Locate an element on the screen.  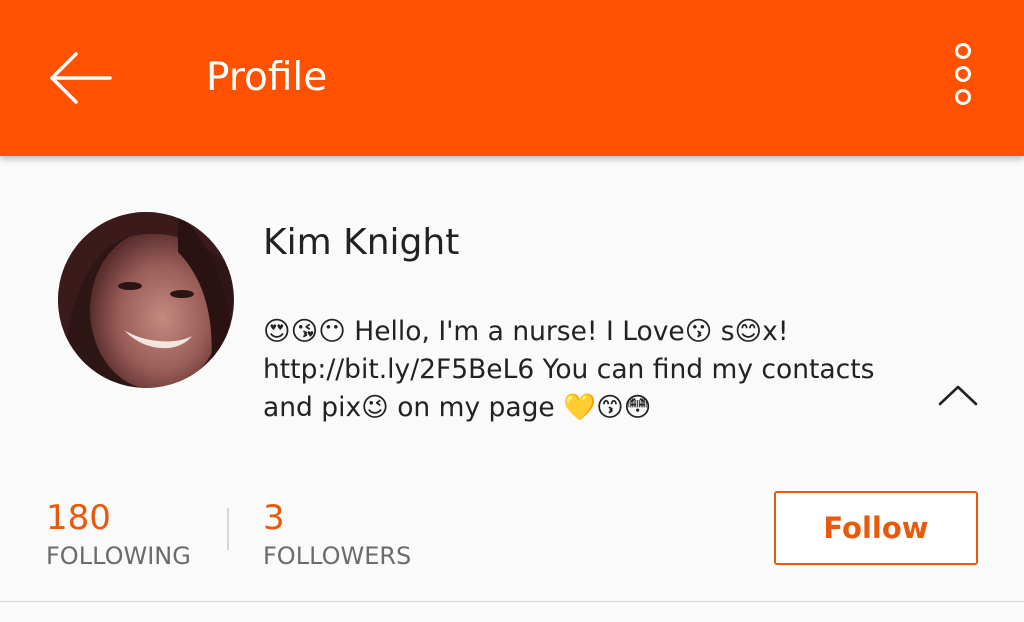
page-title: Profile is located at coordinates (267, 77).